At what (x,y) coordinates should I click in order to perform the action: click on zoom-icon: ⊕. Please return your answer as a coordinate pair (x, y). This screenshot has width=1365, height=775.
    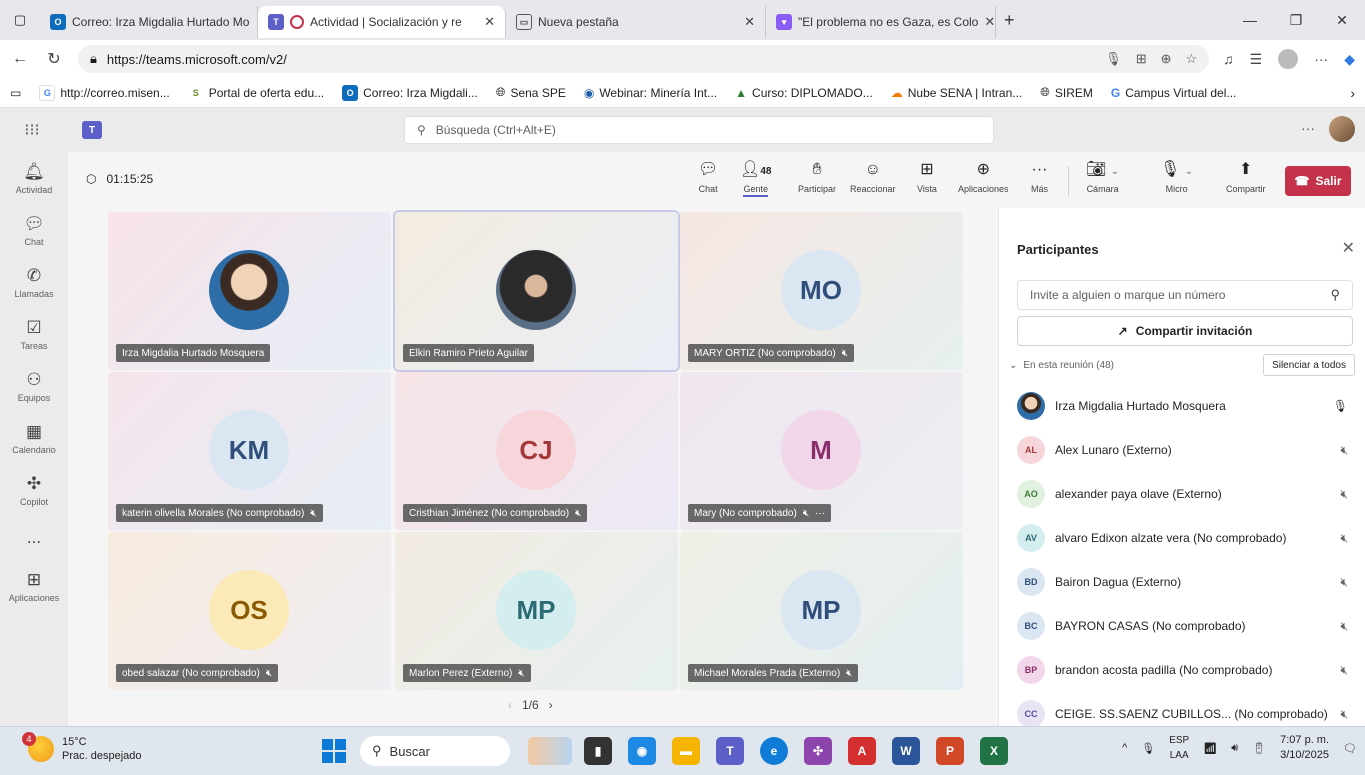
    Looking at the image, I should click on (1166, 59).